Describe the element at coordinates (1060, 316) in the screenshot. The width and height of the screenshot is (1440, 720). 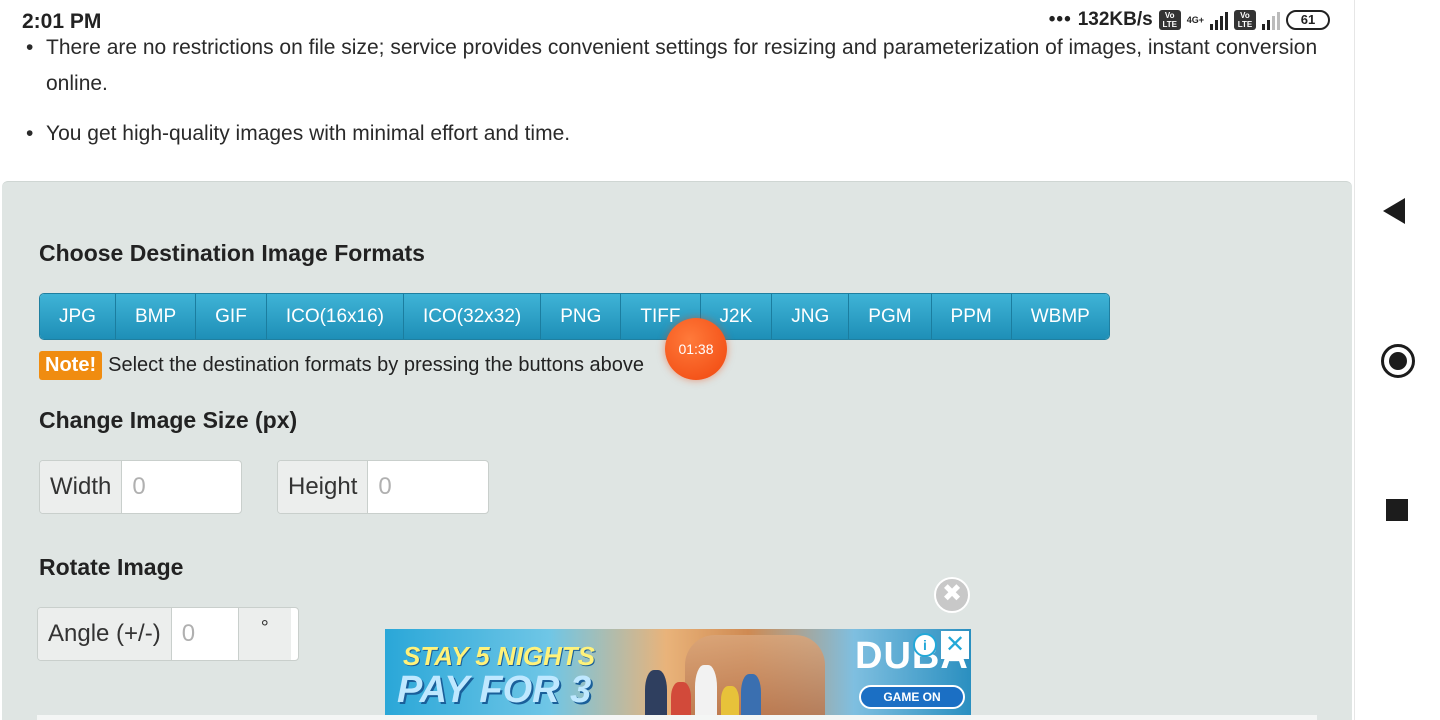
I see `format-button-wbmp: WBMP` at that location.